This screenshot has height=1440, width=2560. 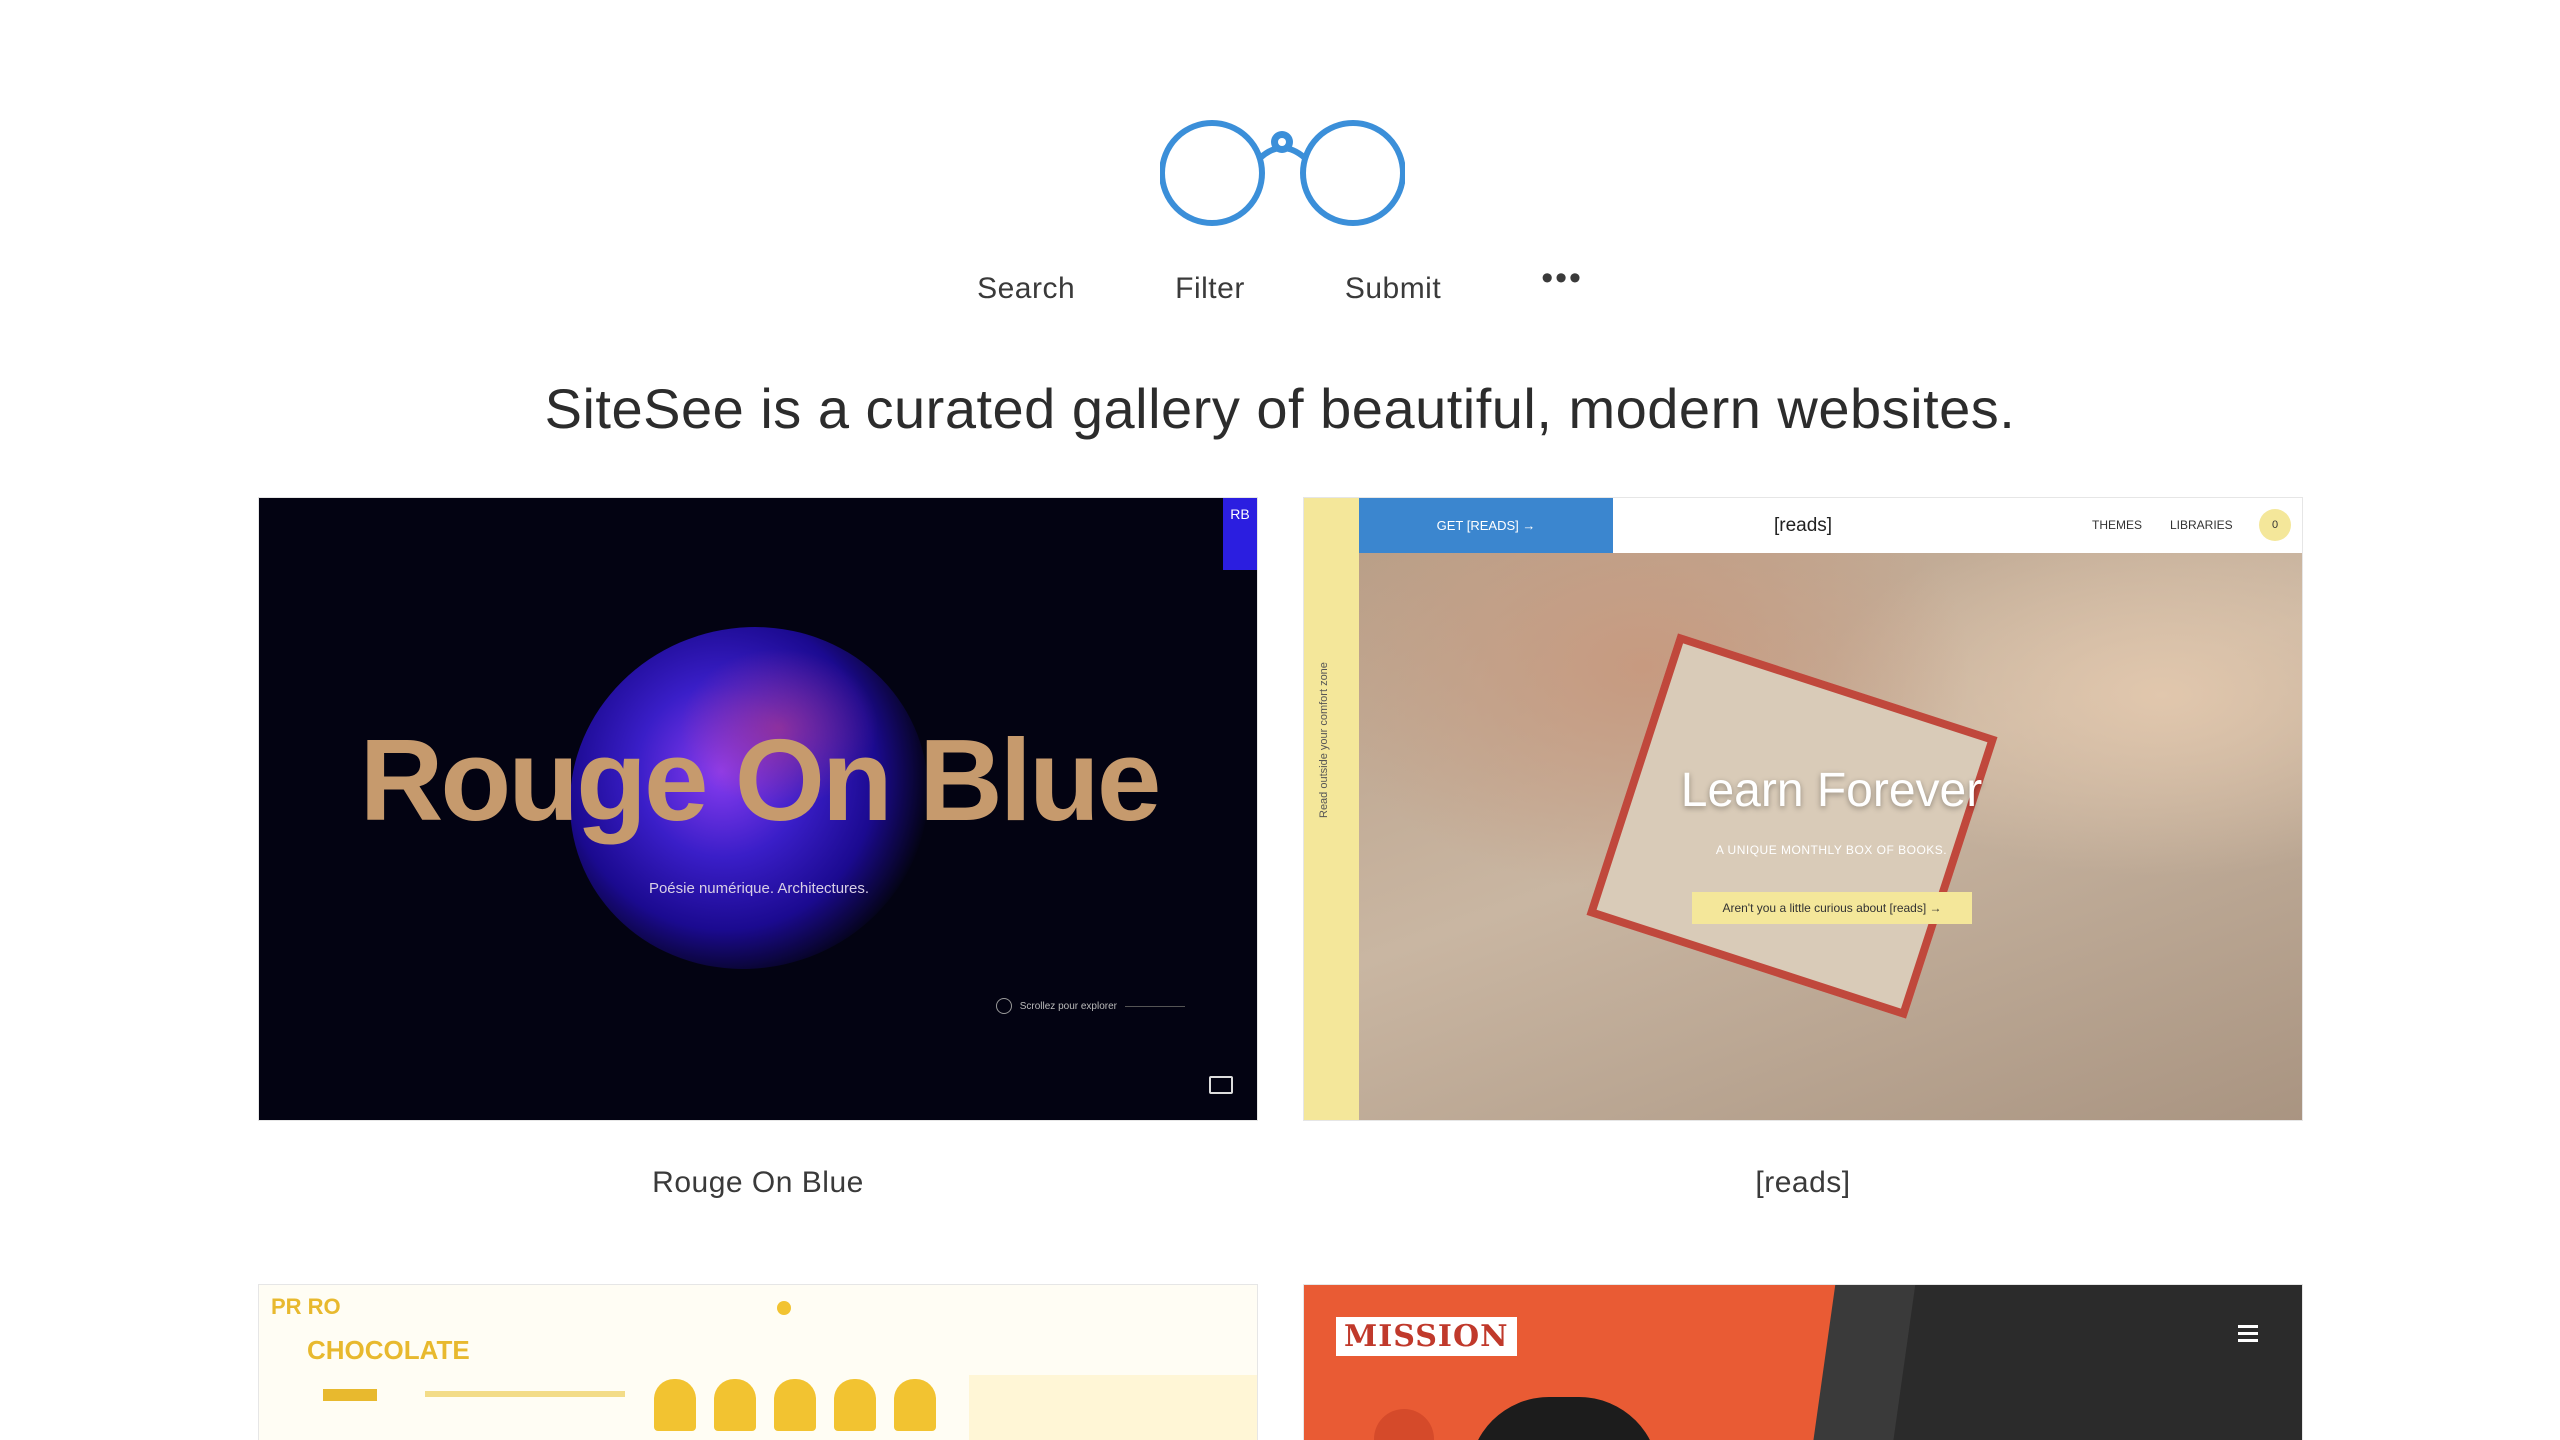 I want to click on preview-logo: PR RO, so click(x=306, y=1306).